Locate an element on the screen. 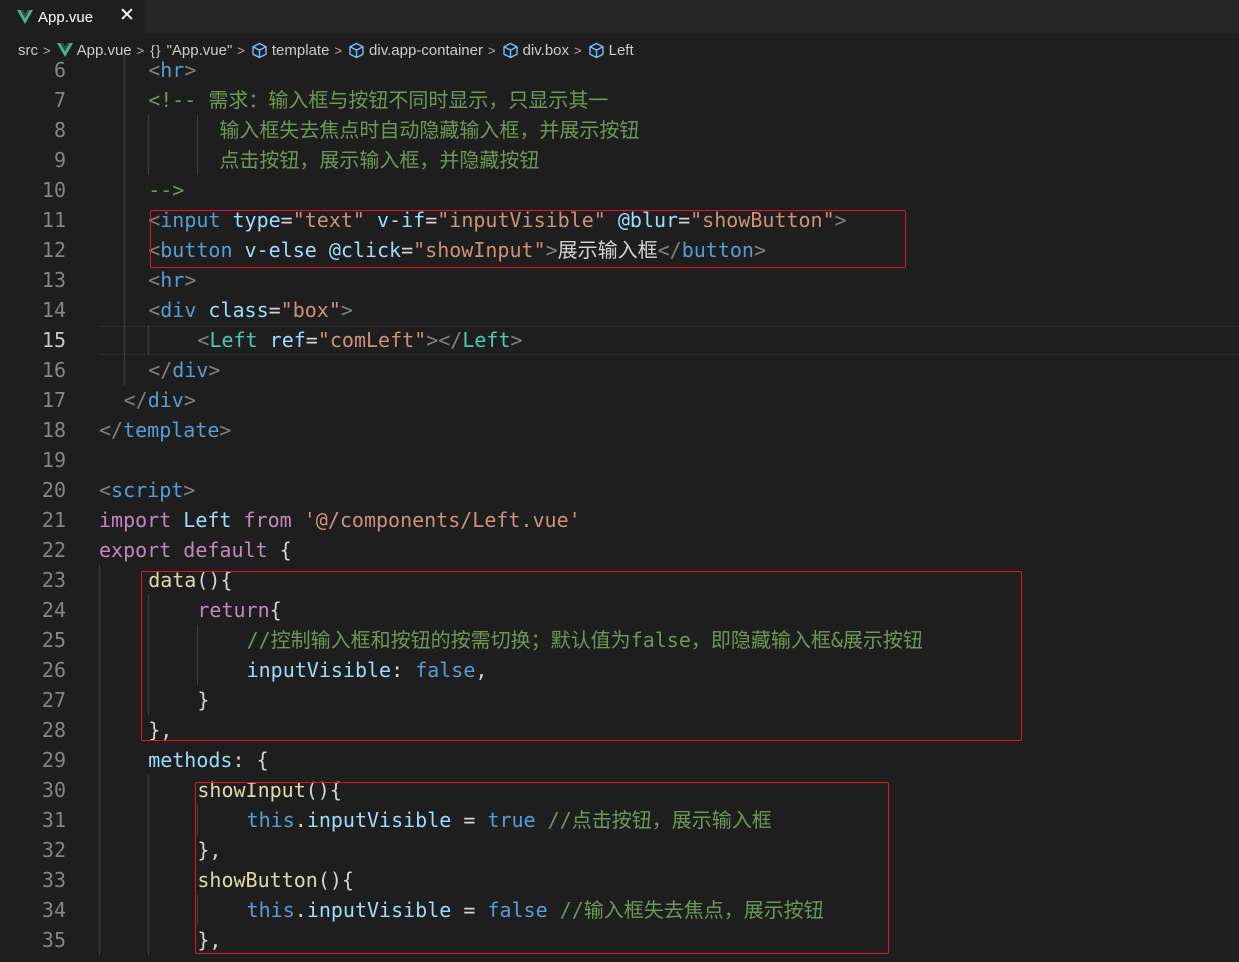  code-line: 17 </div> is located at coordinates (619, 400).